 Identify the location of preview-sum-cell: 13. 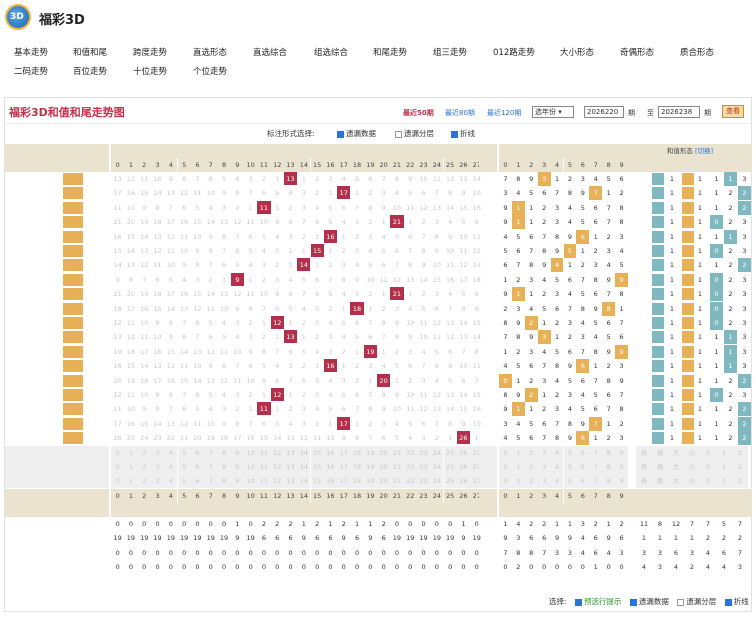
(290, 467).